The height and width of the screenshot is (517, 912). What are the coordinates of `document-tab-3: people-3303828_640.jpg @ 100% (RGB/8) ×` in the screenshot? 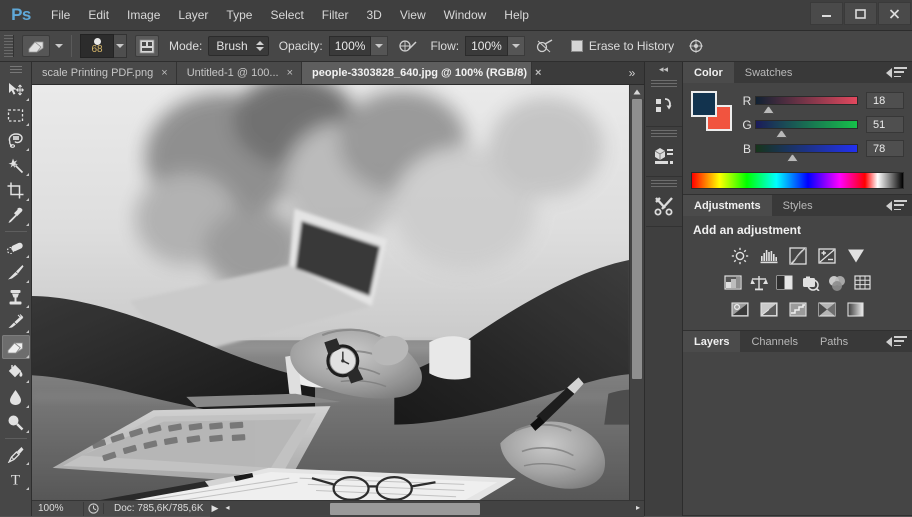 It's located at (421, 73).